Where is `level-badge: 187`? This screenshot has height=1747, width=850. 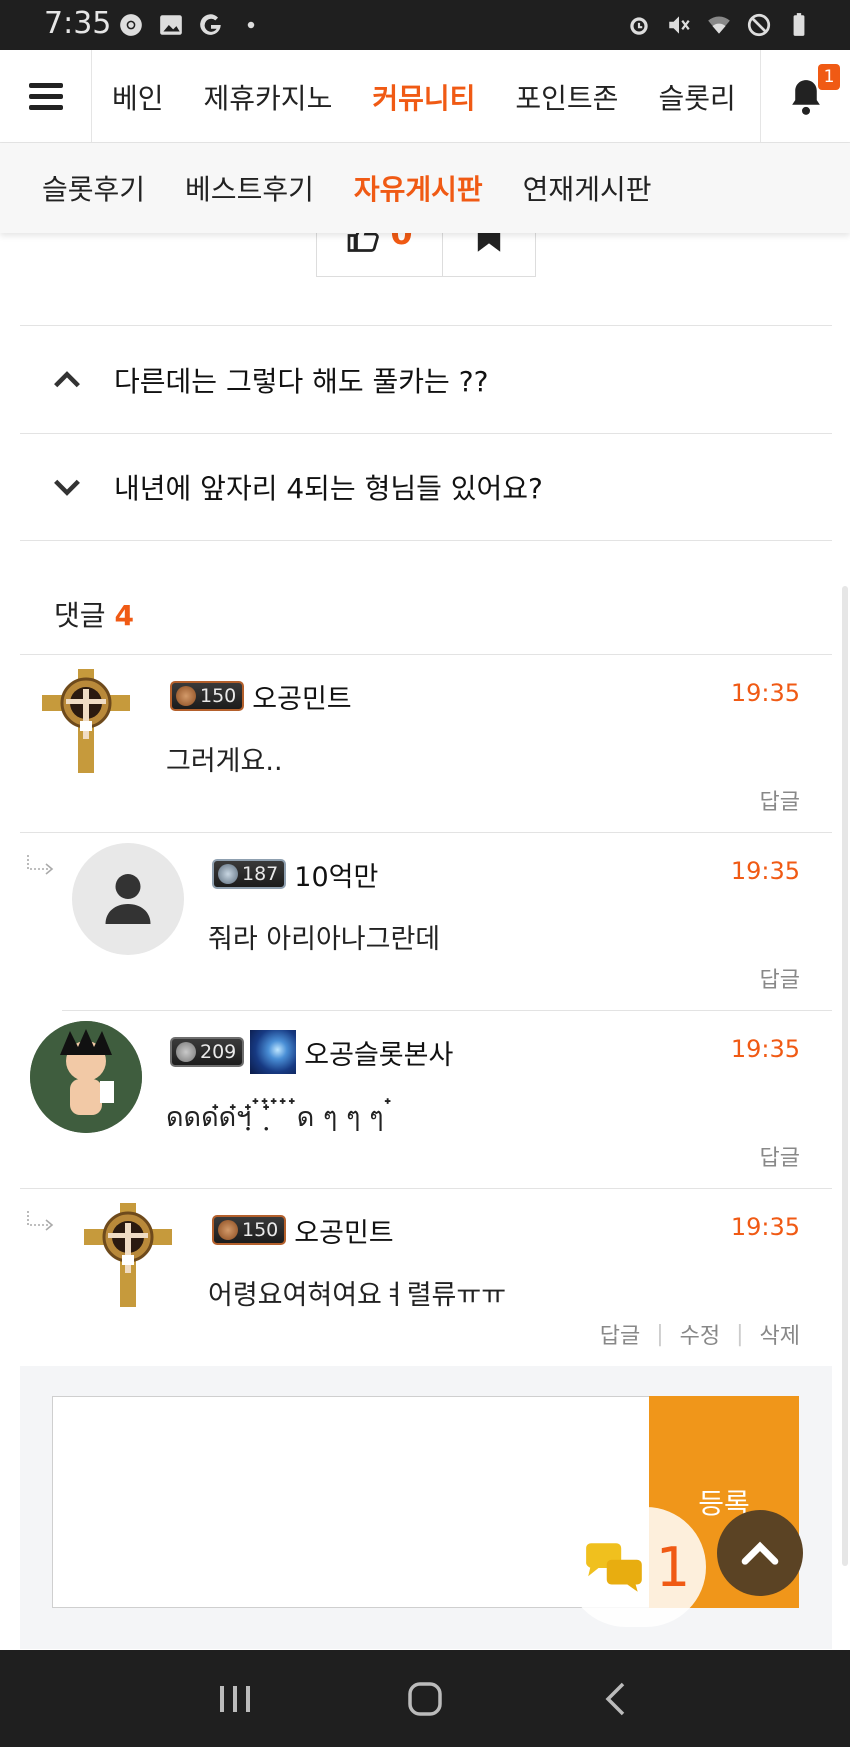 level-badge: 187 is located at coordinates (249, 874).